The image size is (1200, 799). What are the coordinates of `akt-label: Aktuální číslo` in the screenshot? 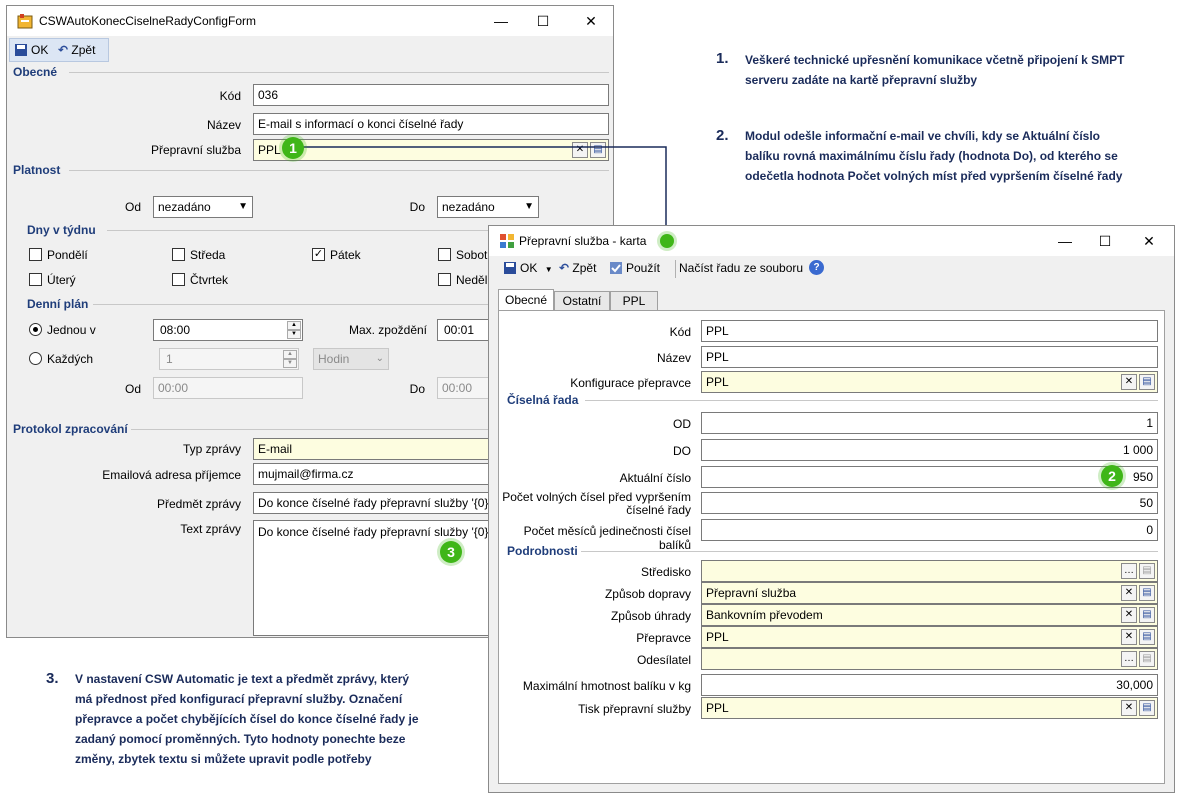 It's located at (655, 478).